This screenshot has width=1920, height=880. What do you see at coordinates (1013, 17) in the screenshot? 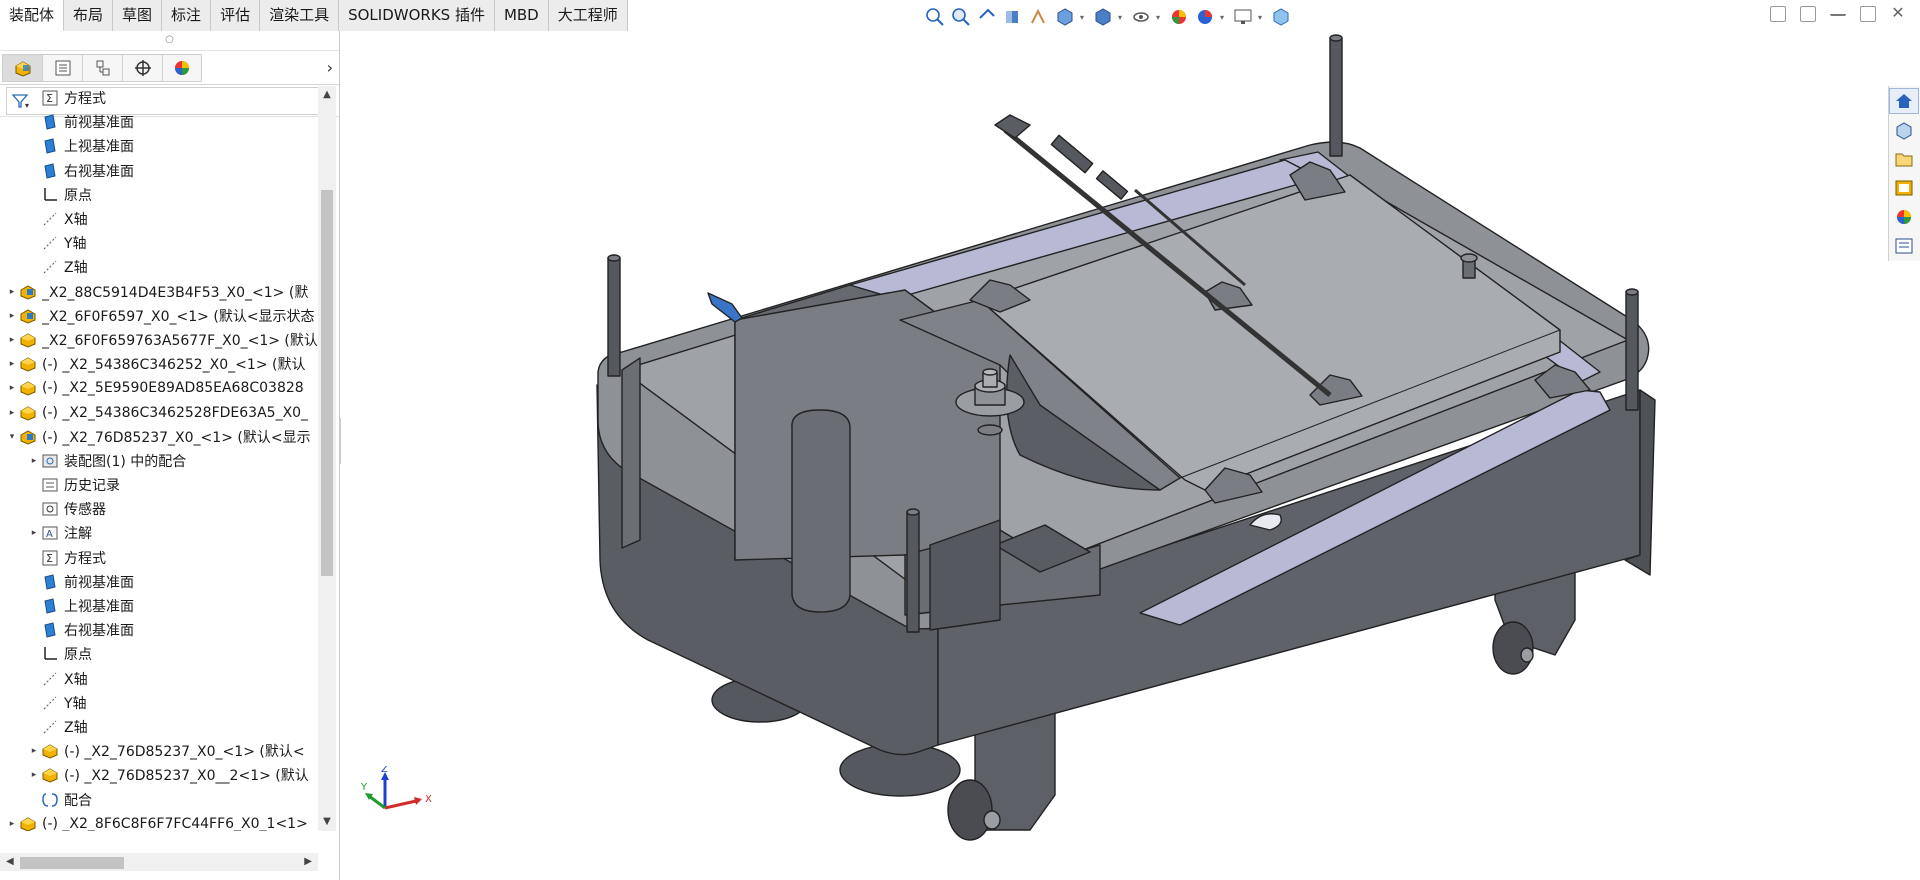
I see `section-view-icon` at bounding box center [1013, 17].